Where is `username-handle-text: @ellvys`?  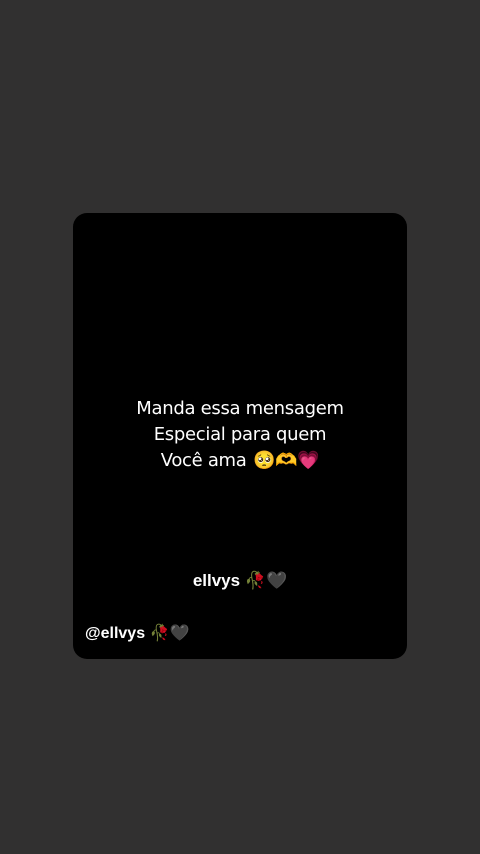
username-handle-text: @ellvys is located at coordinates (115, 633).